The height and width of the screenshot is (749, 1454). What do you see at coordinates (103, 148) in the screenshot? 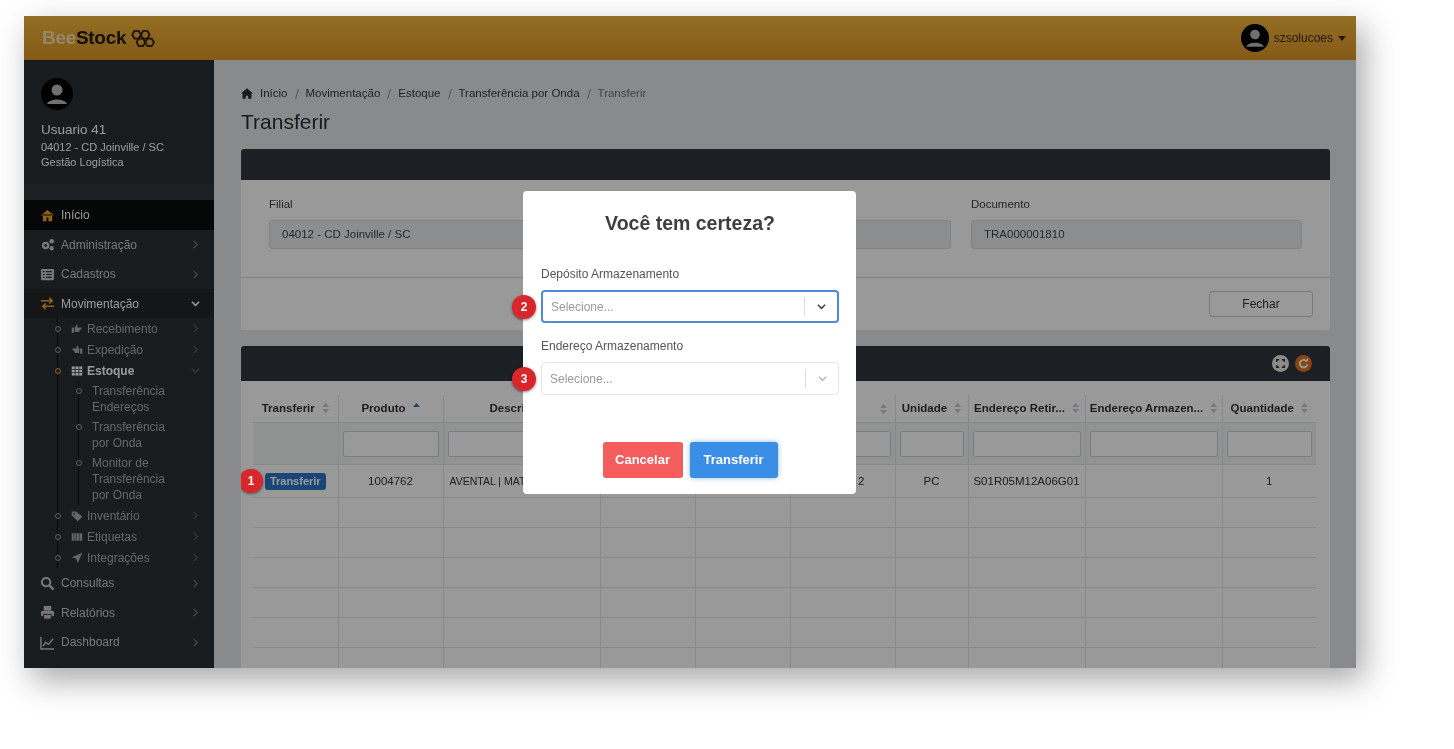
I see `user-branch: 04012 - CD Joinville / SC` at bounding box center [103, 148].